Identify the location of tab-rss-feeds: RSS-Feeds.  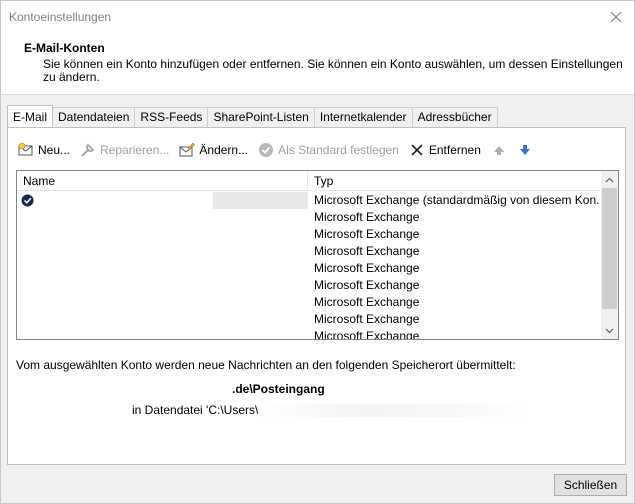
(171, 117).